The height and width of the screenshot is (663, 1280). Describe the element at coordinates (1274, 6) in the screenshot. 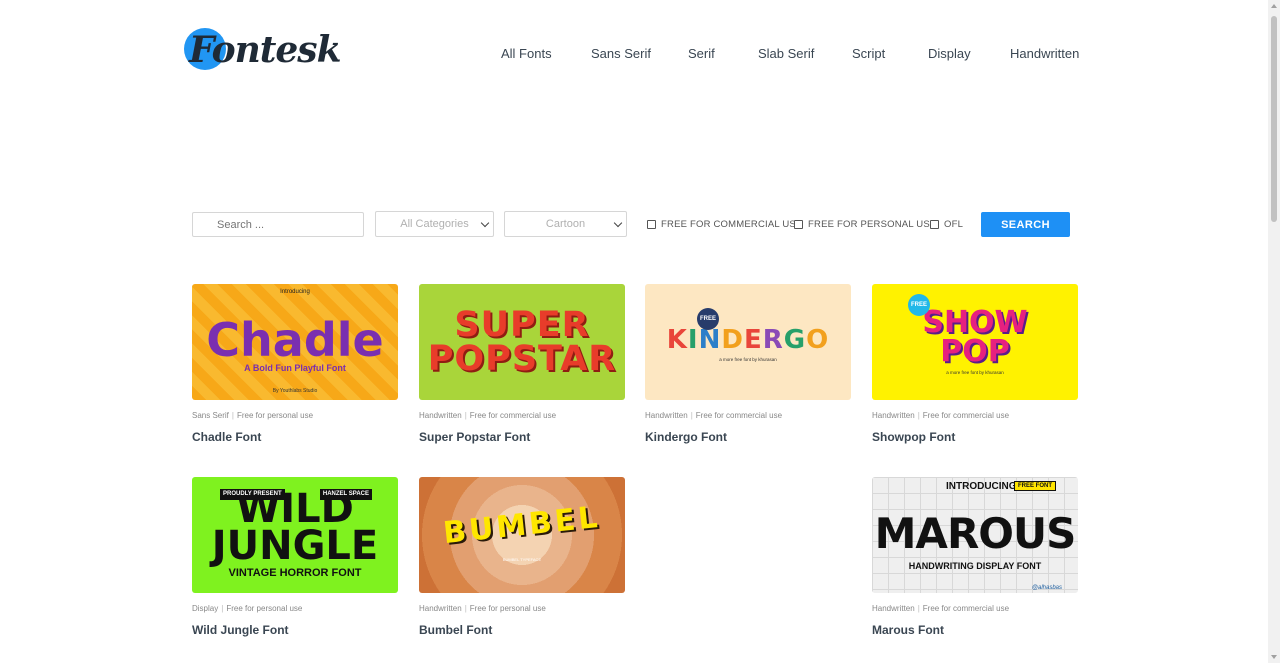

I see `scroll-up-arrow-icon` at that location.